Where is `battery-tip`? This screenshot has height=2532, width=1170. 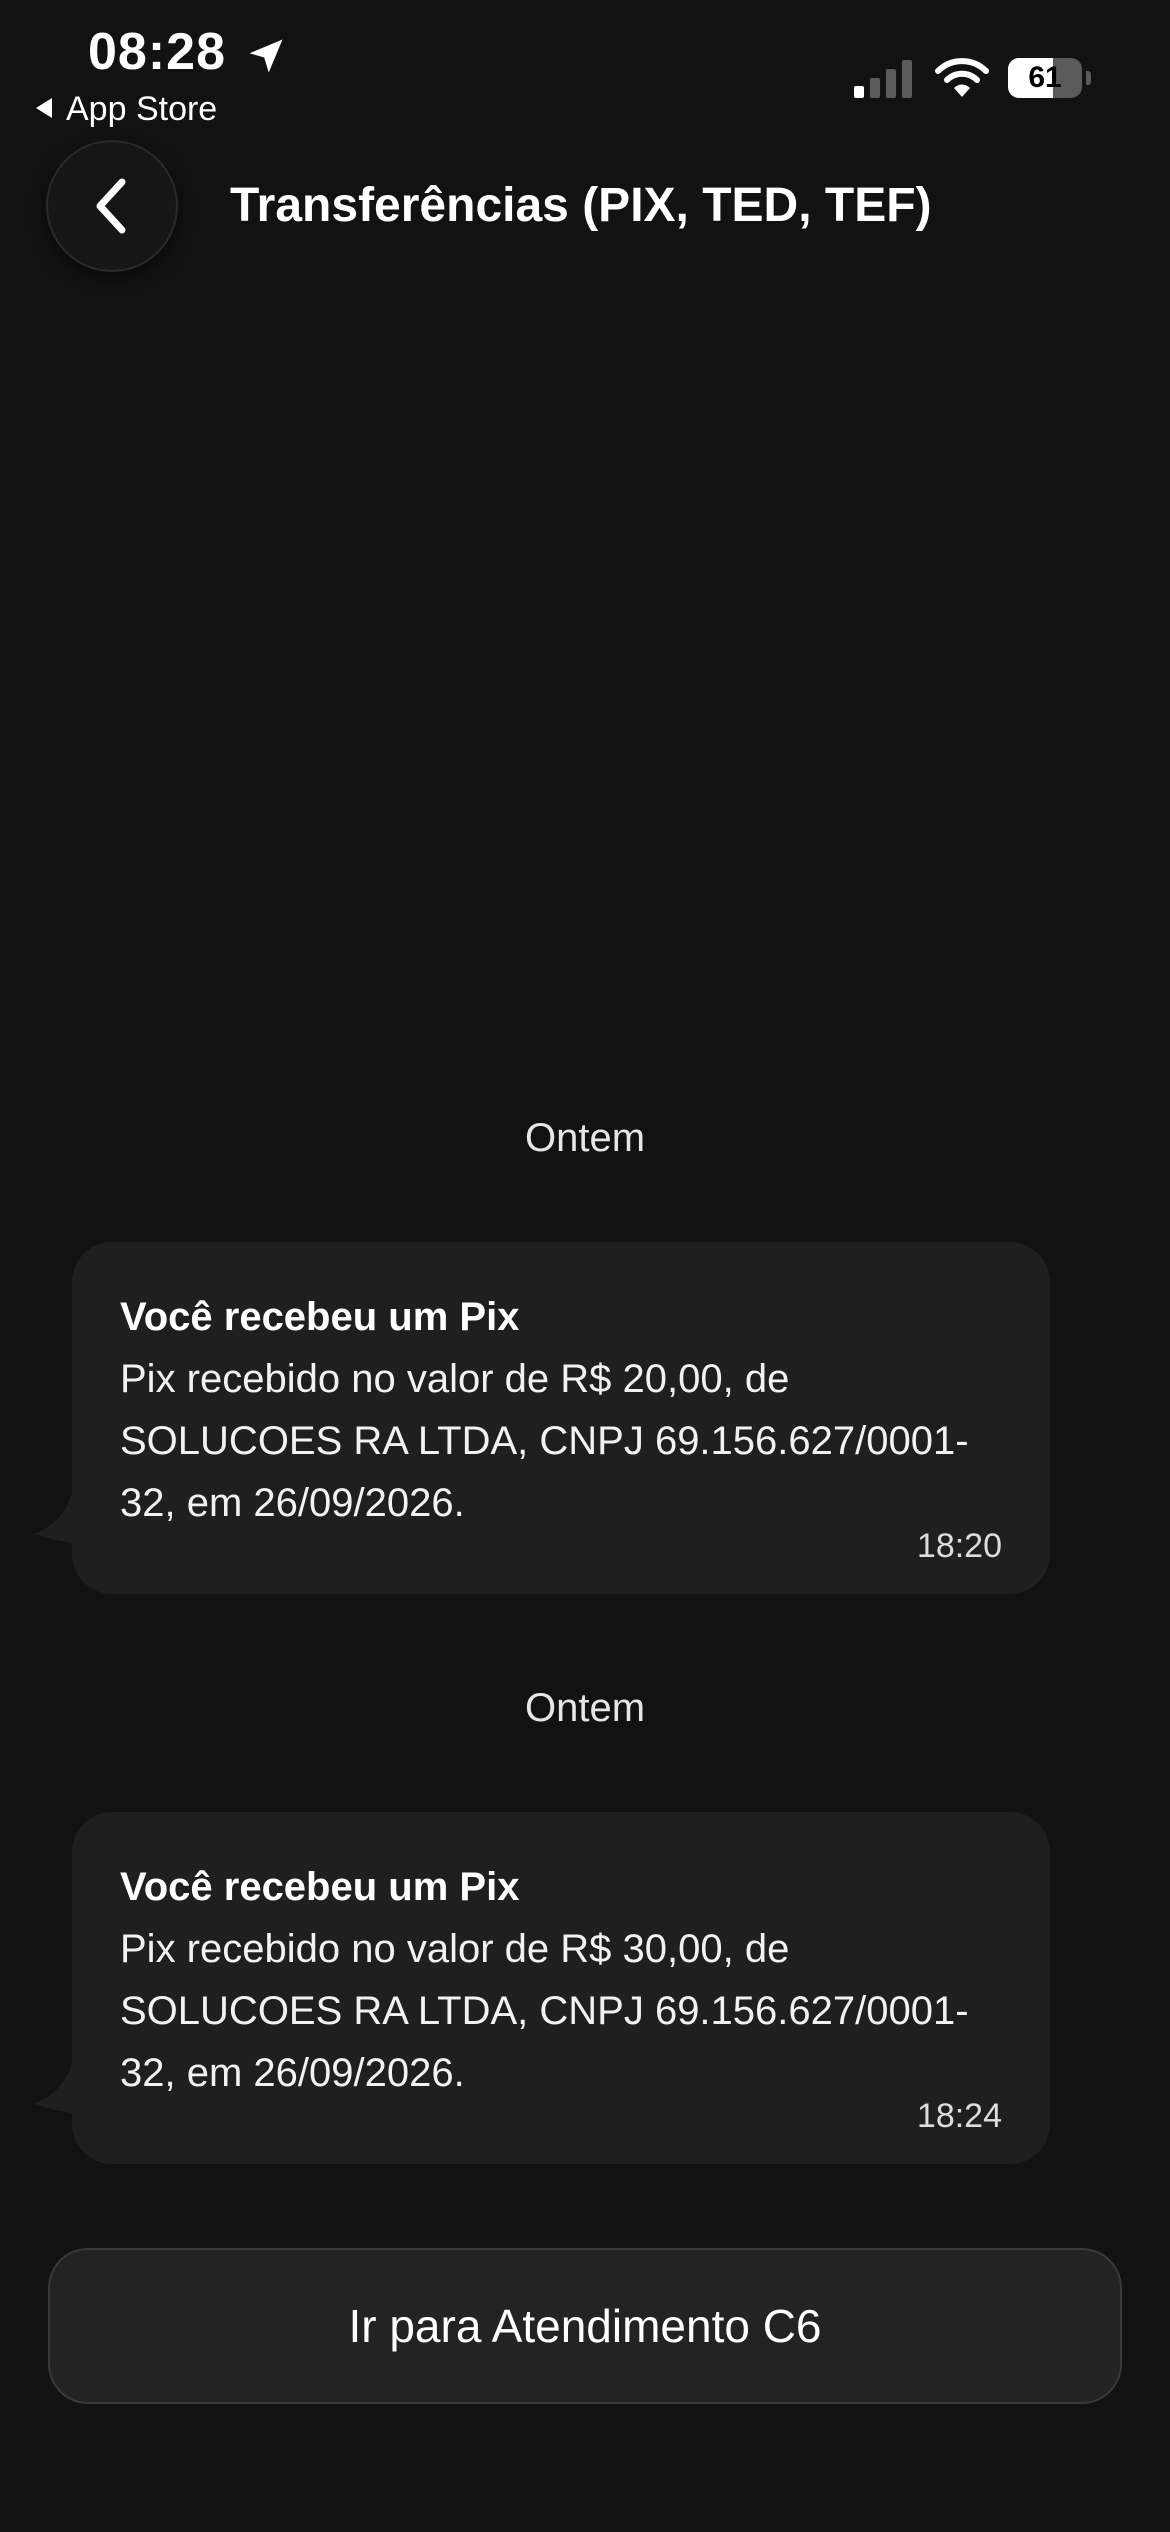 battery-tip is located at coordinates (1088, 78).